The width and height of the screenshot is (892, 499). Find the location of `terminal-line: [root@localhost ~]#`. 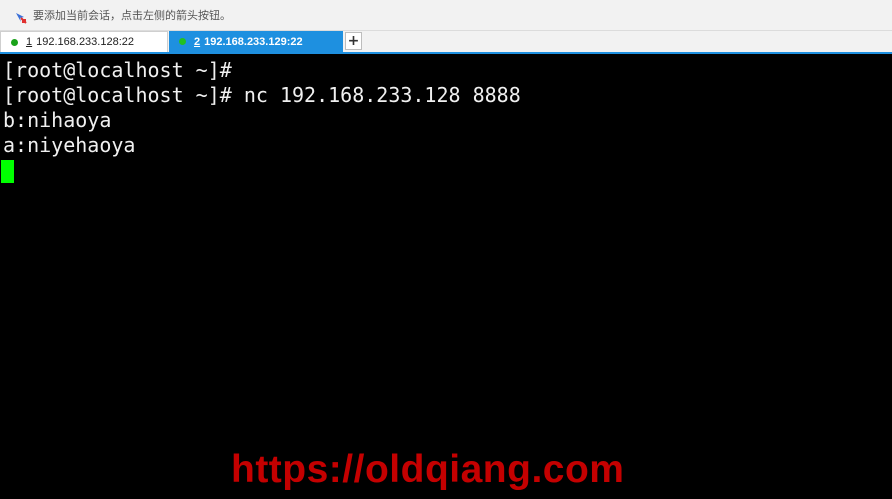

terminal-line: [root@localhost ~]# is located at coordinates (117, 70).